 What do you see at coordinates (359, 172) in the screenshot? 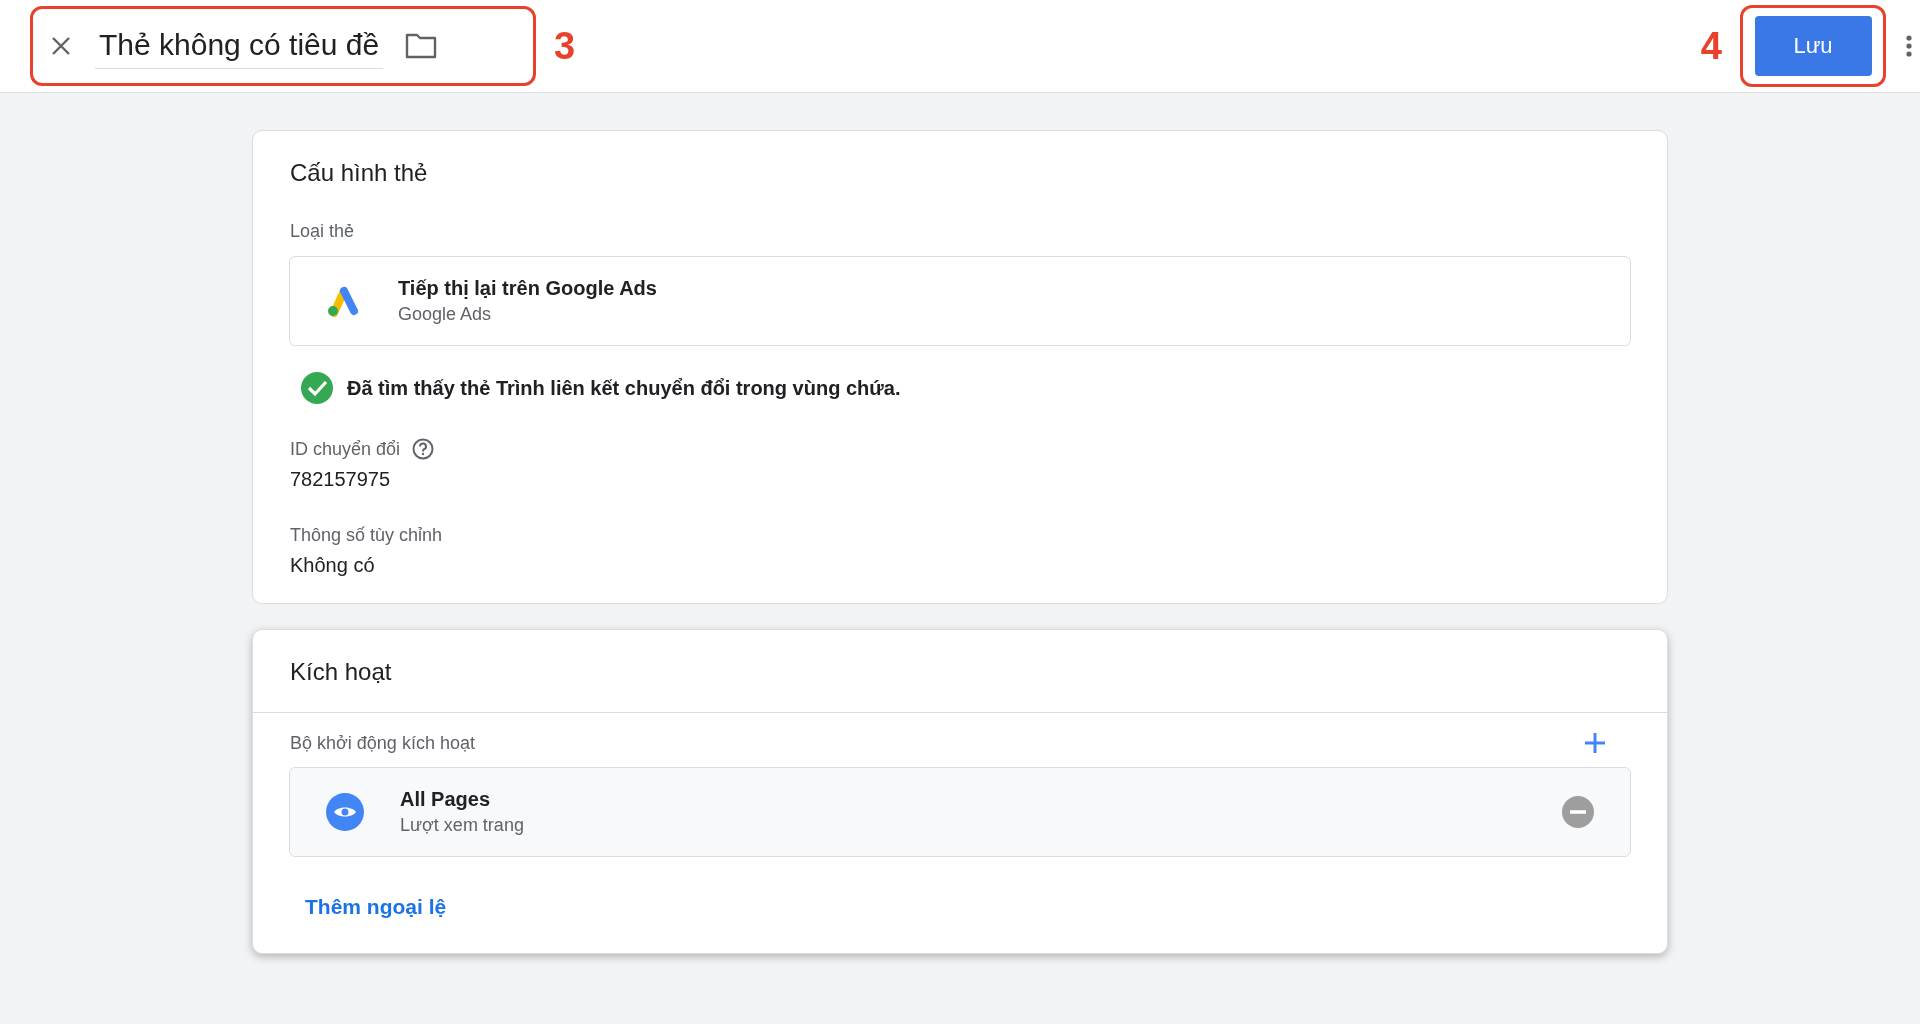
I see `card-heading: Cấu hình thẻ` at bounding box center [359, 172].